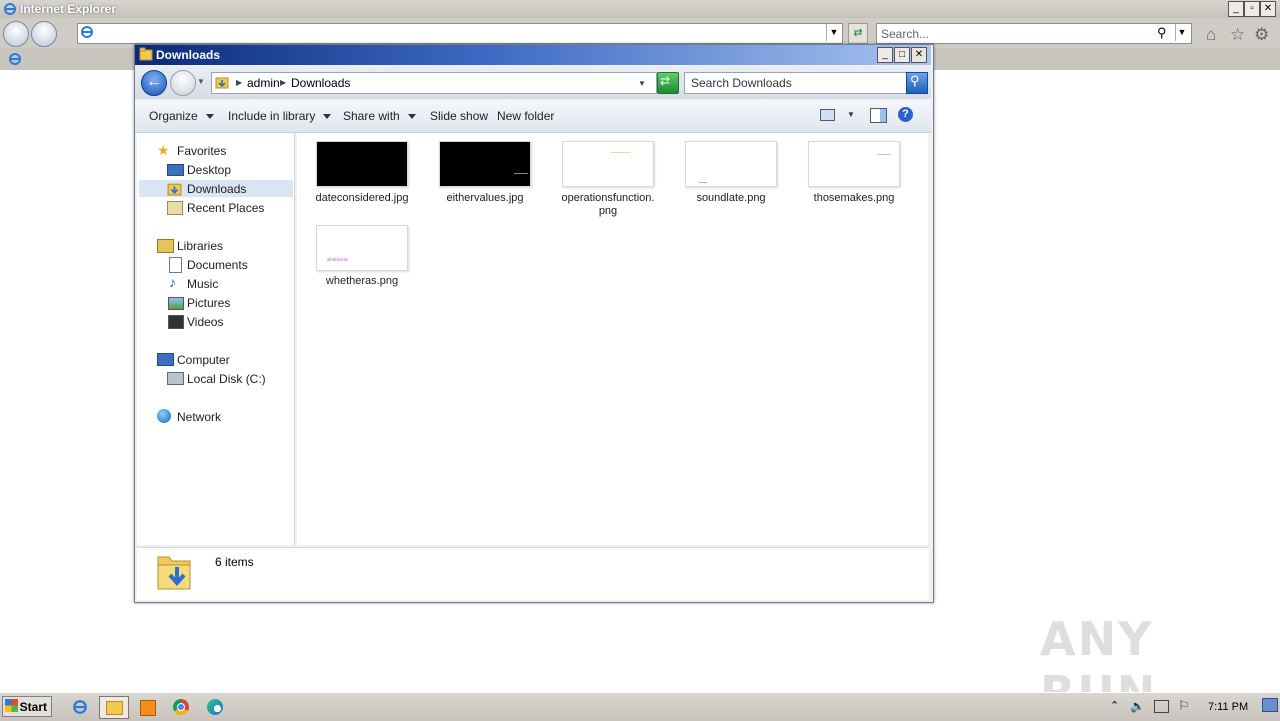 The height and width of the screenshot is (721, 1280). I want to click on new-folder-button: New folder, so click(525, 116).